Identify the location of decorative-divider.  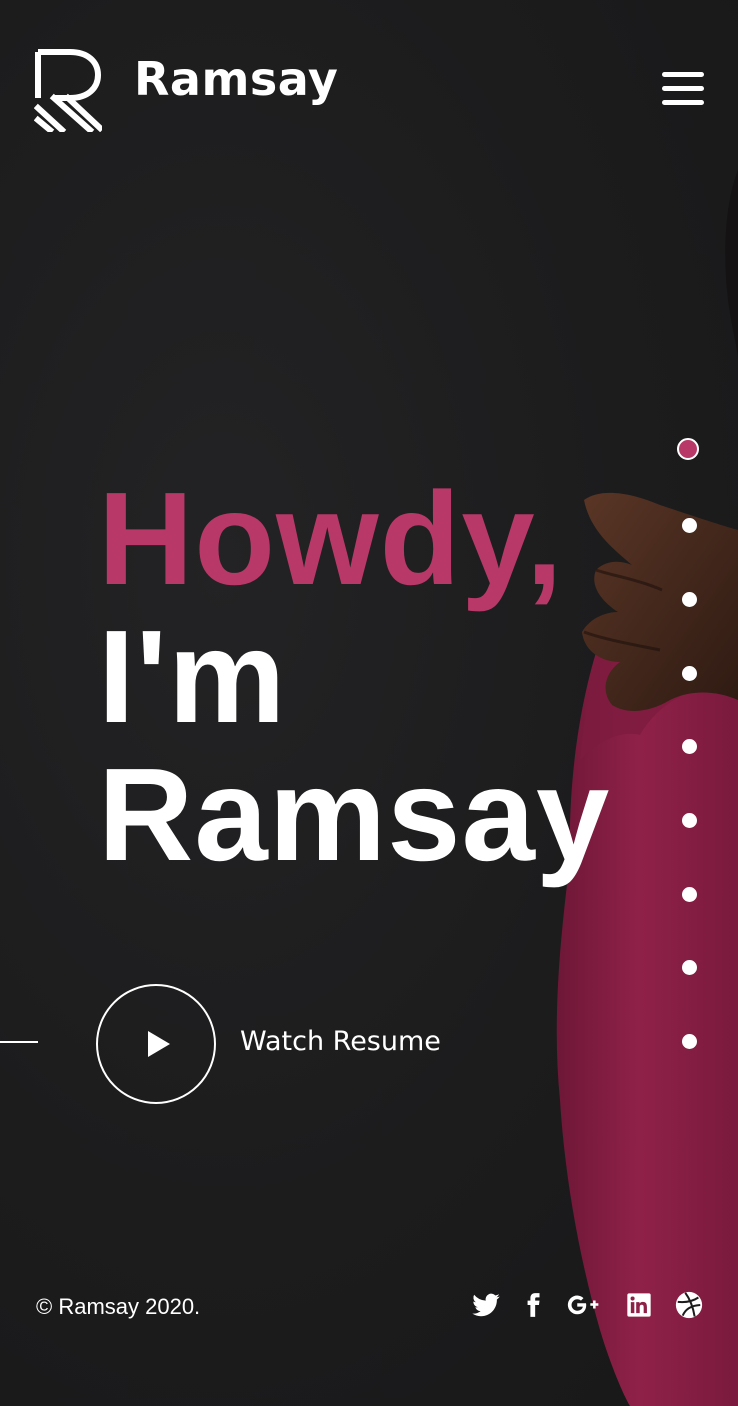
(19, 1042).